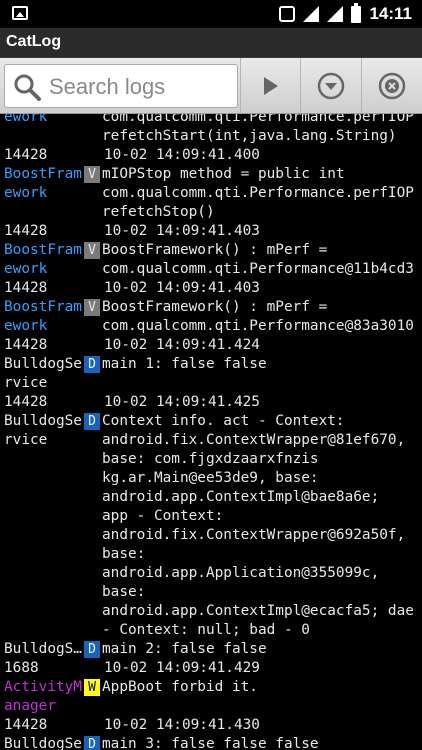 The width and height of the screenshot is (422, 750). What do you see at coordinates (27, 87) in the screenshot?
I see `search-icon` at bounding box center [27, 87].